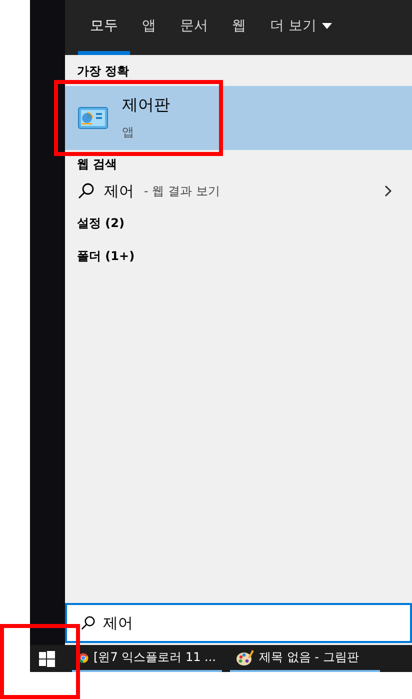 The width and height of the screenshot is (412, 699). What do you see at coordinates (301, 27) in the screenshot?
I see `tab: 더 보기` at bounding box center [301, 27].